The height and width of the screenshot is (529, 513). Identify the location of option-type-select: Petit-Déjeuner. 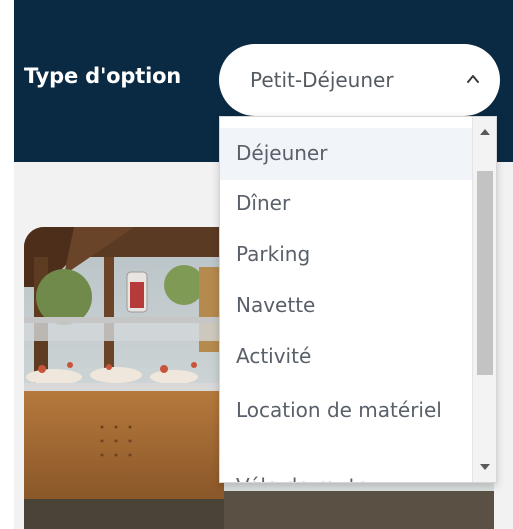
(359, 80).